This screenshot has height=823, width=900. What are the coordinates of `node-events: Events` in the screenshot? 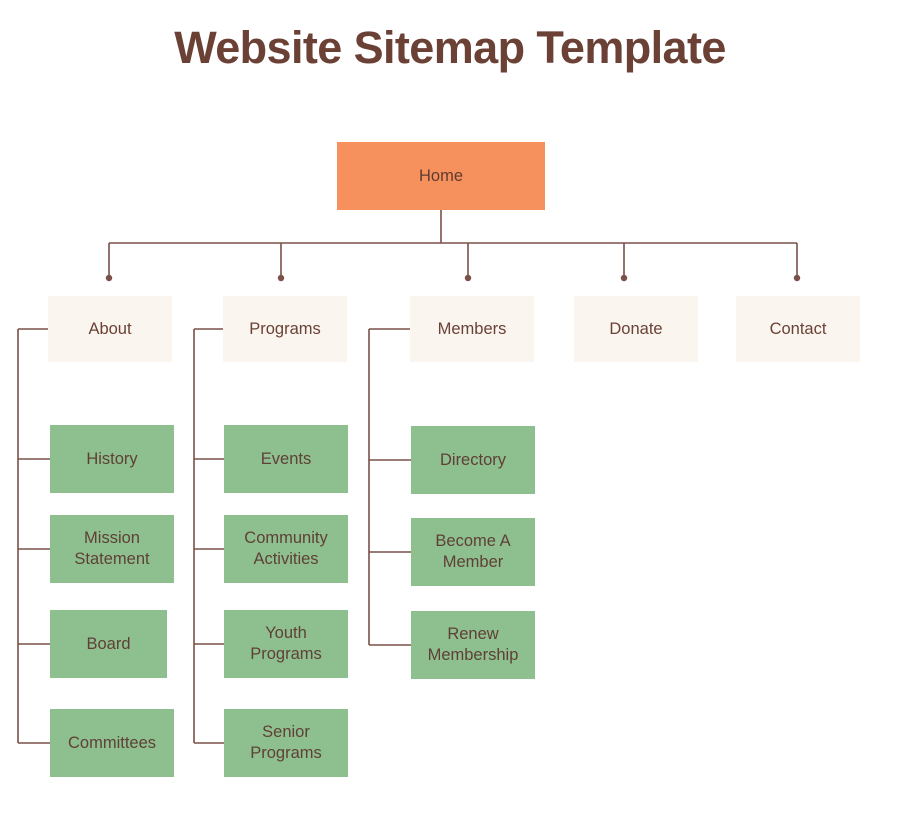 It's located at (286, 459).